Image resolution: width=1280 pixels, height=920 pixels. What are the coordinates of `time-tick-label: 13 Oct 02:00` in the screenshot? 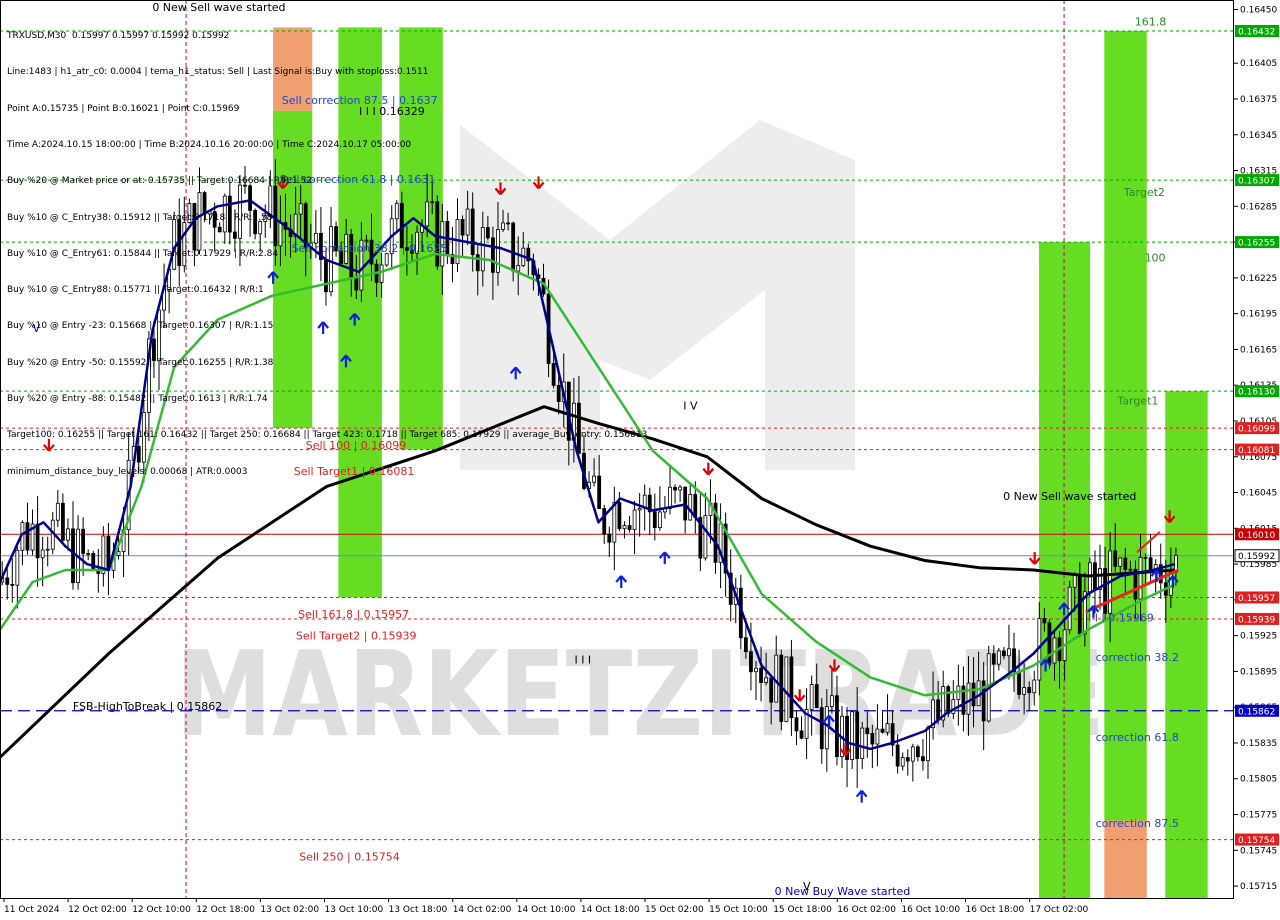 It's located at (289, 910).